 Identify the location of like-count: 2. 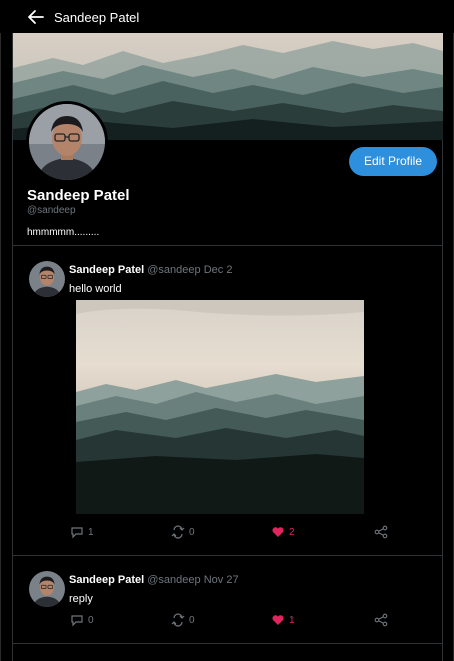
(292, 532).